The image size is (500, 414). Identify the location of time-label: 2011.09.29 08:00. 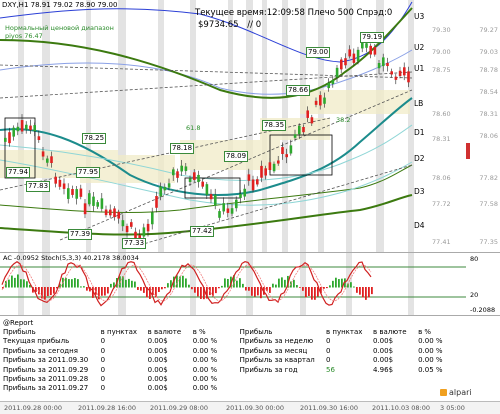
(179, 408).